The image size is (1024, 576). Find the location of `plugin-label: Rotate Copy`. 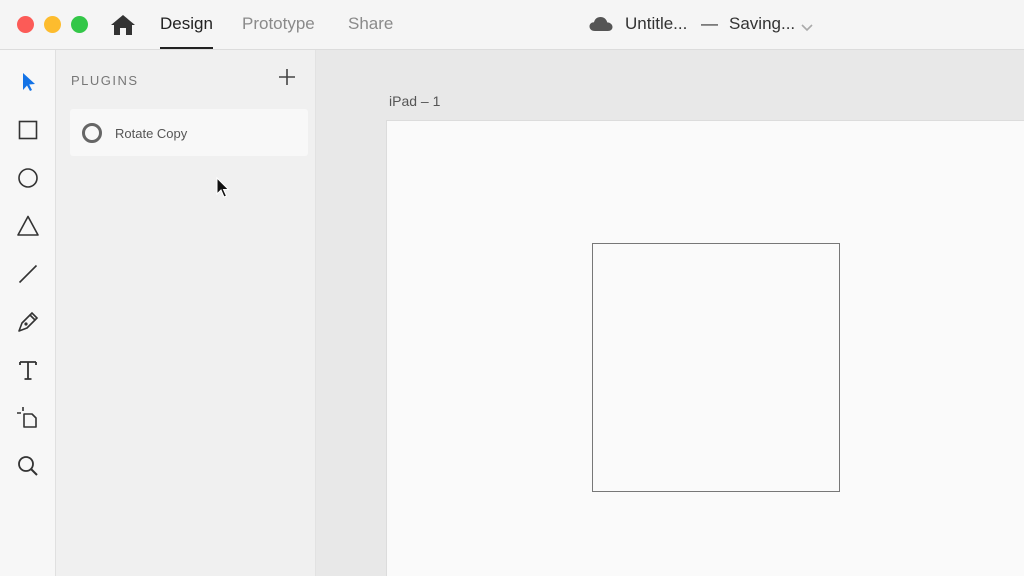

plugin-label: Rotate Copy is located at coordinates (151, 133).